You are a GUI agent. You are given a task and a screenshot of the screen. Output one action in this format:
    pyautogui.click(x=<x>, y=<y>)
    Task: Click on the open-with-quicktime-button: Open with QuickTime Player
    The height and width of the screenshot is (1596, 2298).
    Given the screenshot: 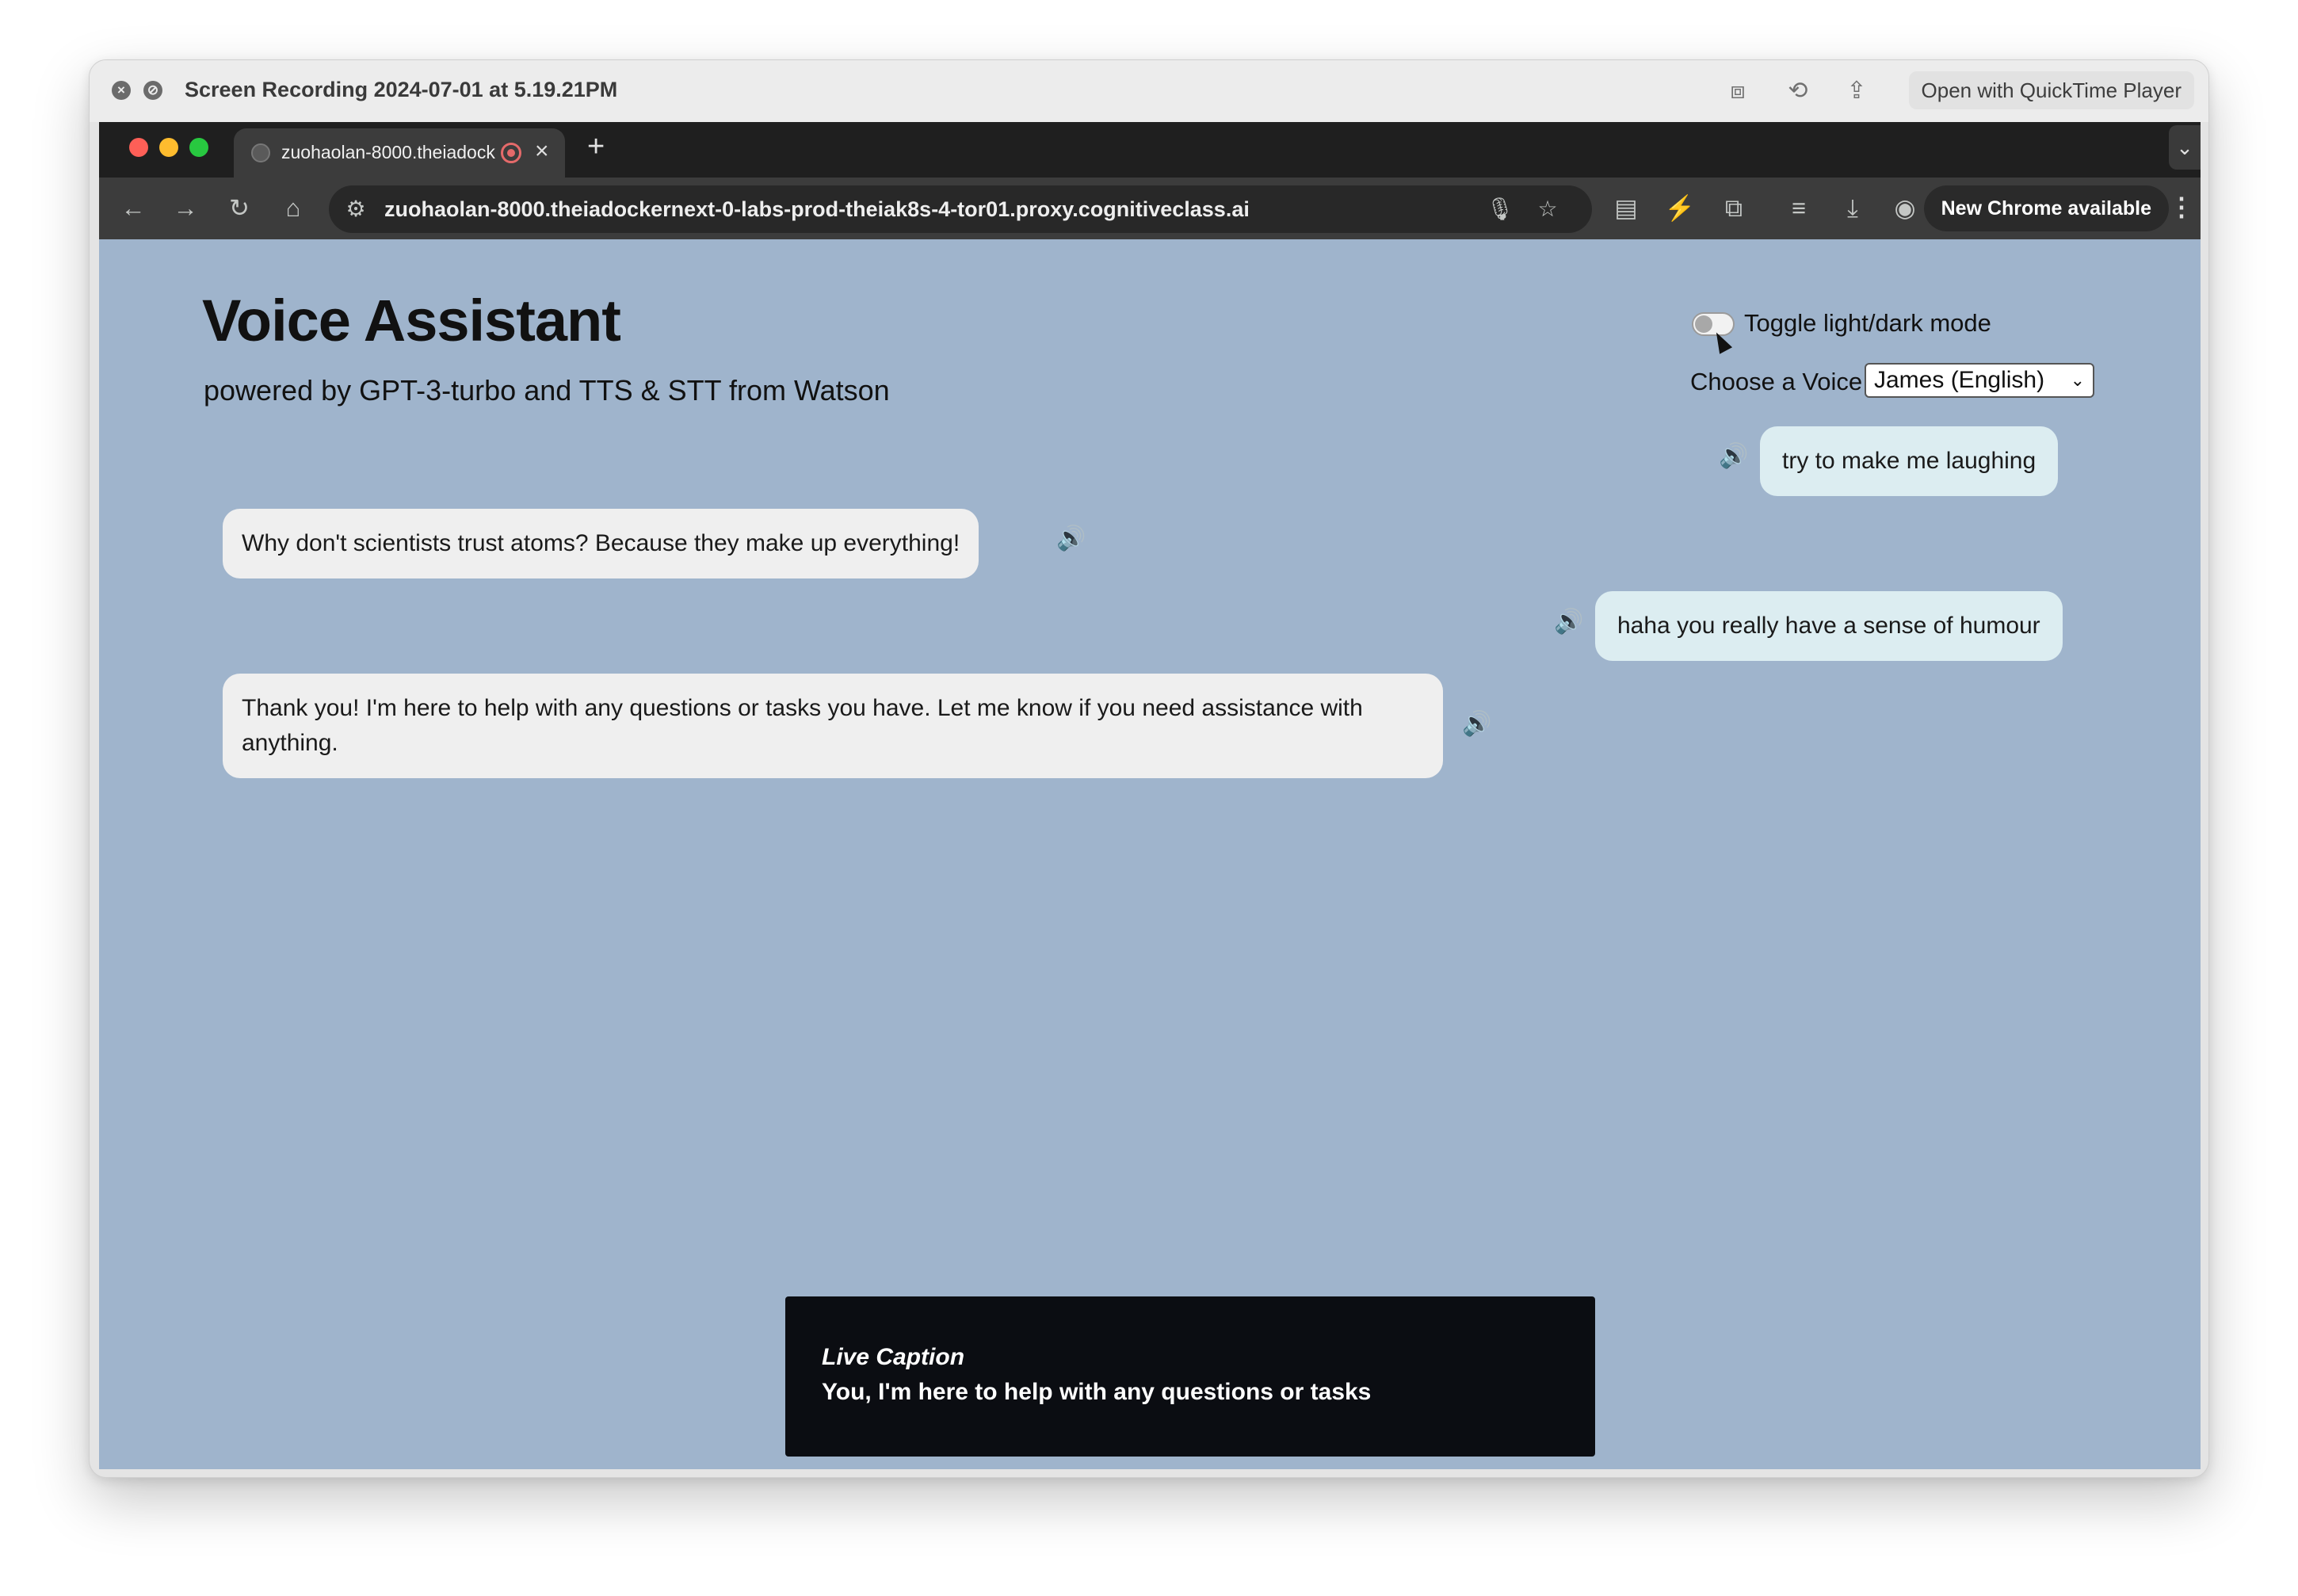 What is the action you would take?
    pyautogui.click(x=2051, y=90)
    